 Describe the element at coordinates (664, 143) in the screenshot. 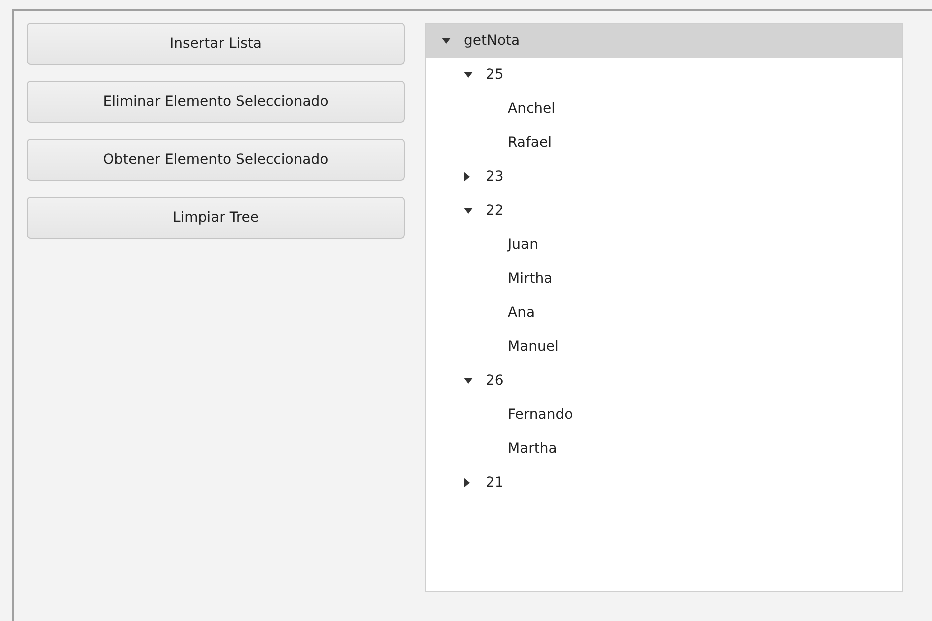

I see `tree-item: Rafael` at that location.